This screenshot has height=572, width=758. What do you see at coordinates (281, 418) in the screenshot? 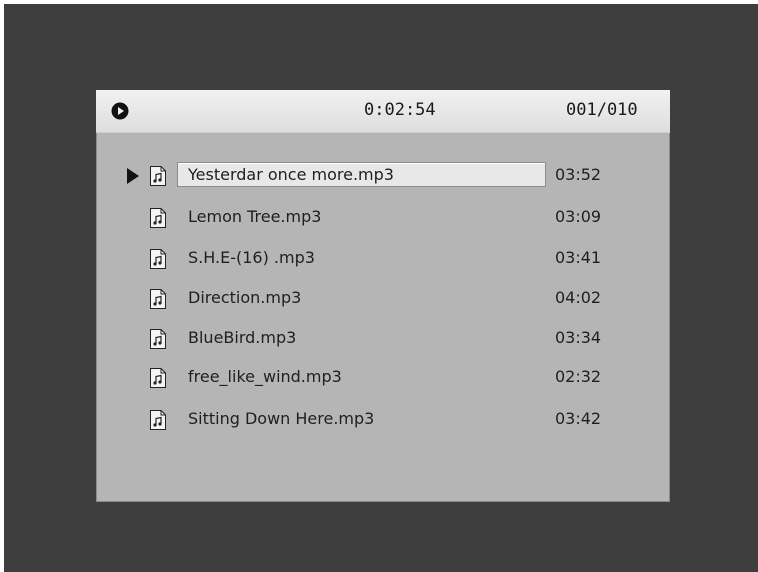
I see `track-name: Sitting Down Here.mp3` at bounding box center [281, 418].